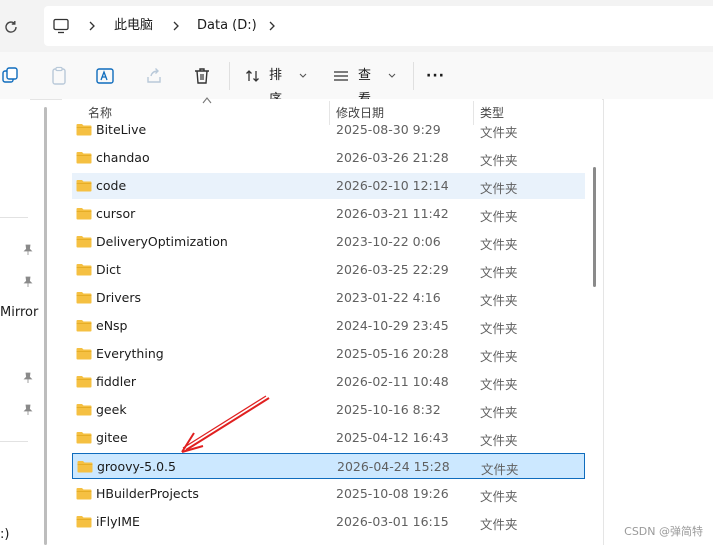 The image size is (713, 545). I want to click on file-date-modified: 2023-01-22 4:16, so click(388, 297).